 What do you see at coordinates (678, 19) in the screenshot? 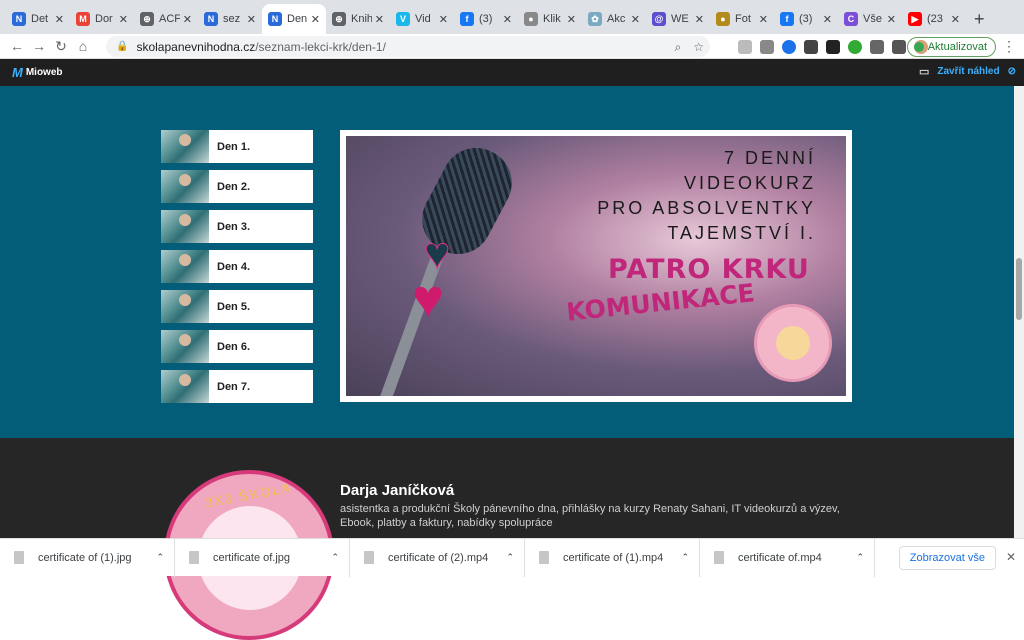
I see `browser-tab: @ WE ✕` at bounding box center [678, 19].